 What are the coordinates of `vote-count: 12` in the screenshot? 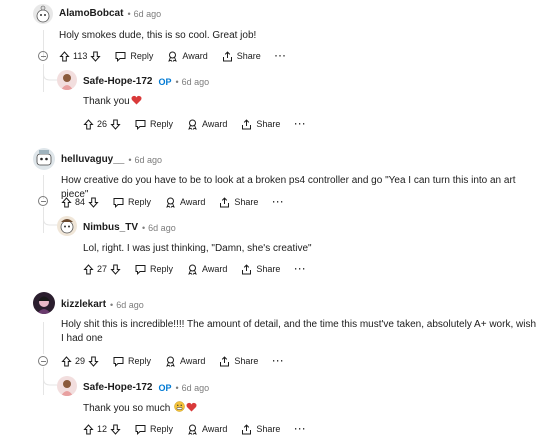 It's located at (102, 429).